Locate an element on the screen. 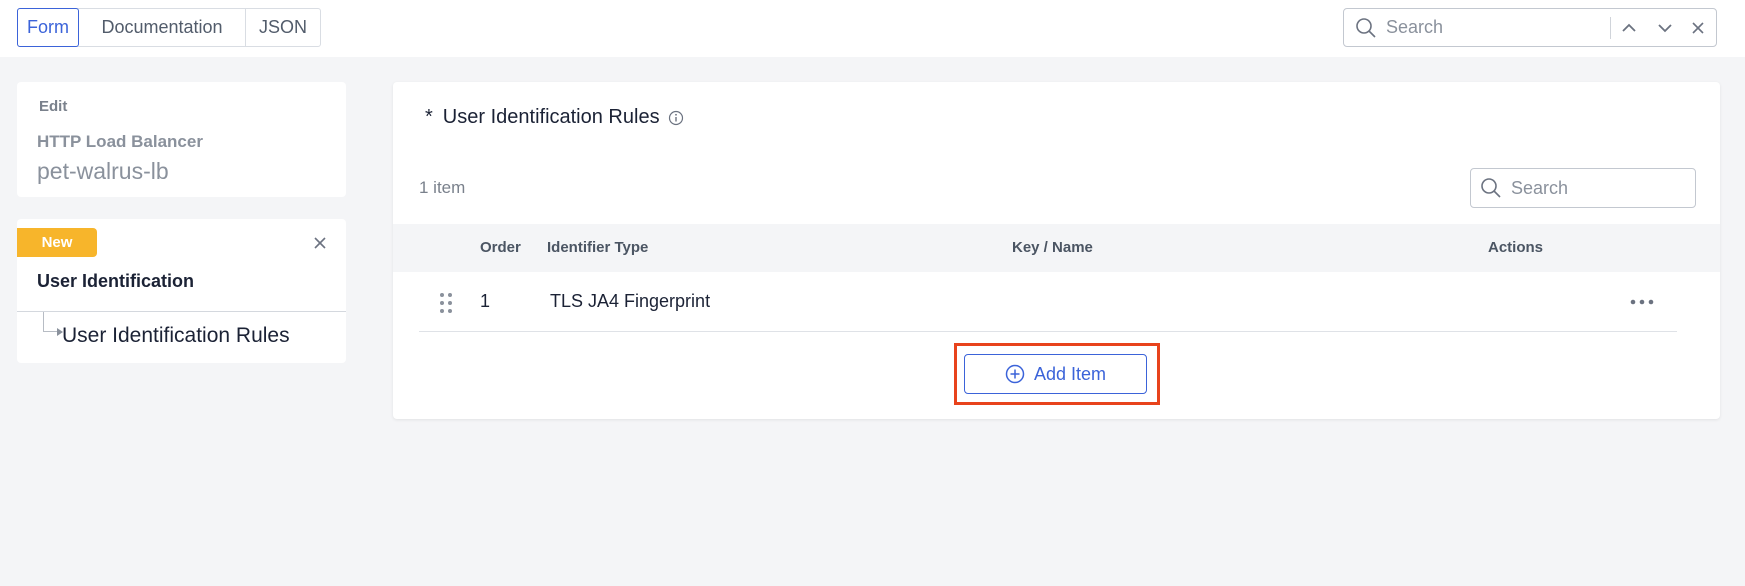 This screenshot has width=1745, height=586. add-item-label: Add Item is located at coordinates (1070, 373).